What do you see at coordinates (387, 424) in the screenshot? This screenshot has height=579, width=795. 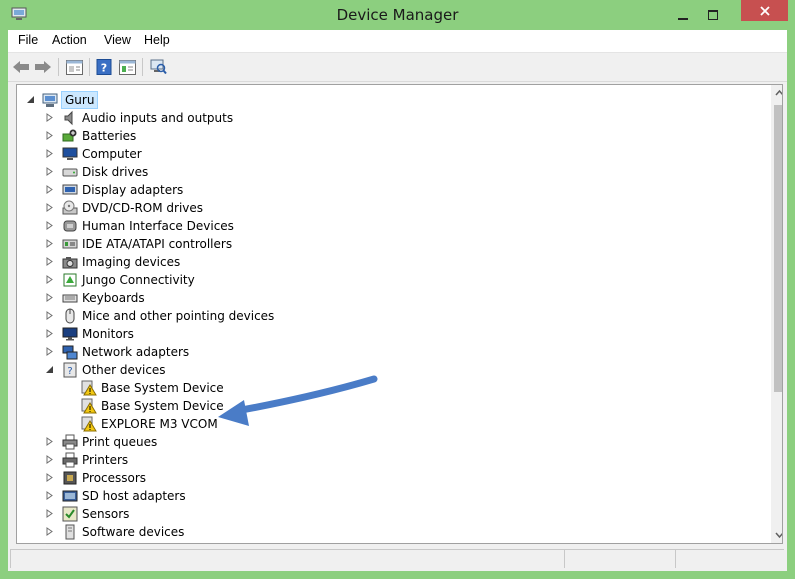 I see `tree-child-explore-m3-vcom: EXPLORE M3 VCOM` at bounding box center [387, 424].